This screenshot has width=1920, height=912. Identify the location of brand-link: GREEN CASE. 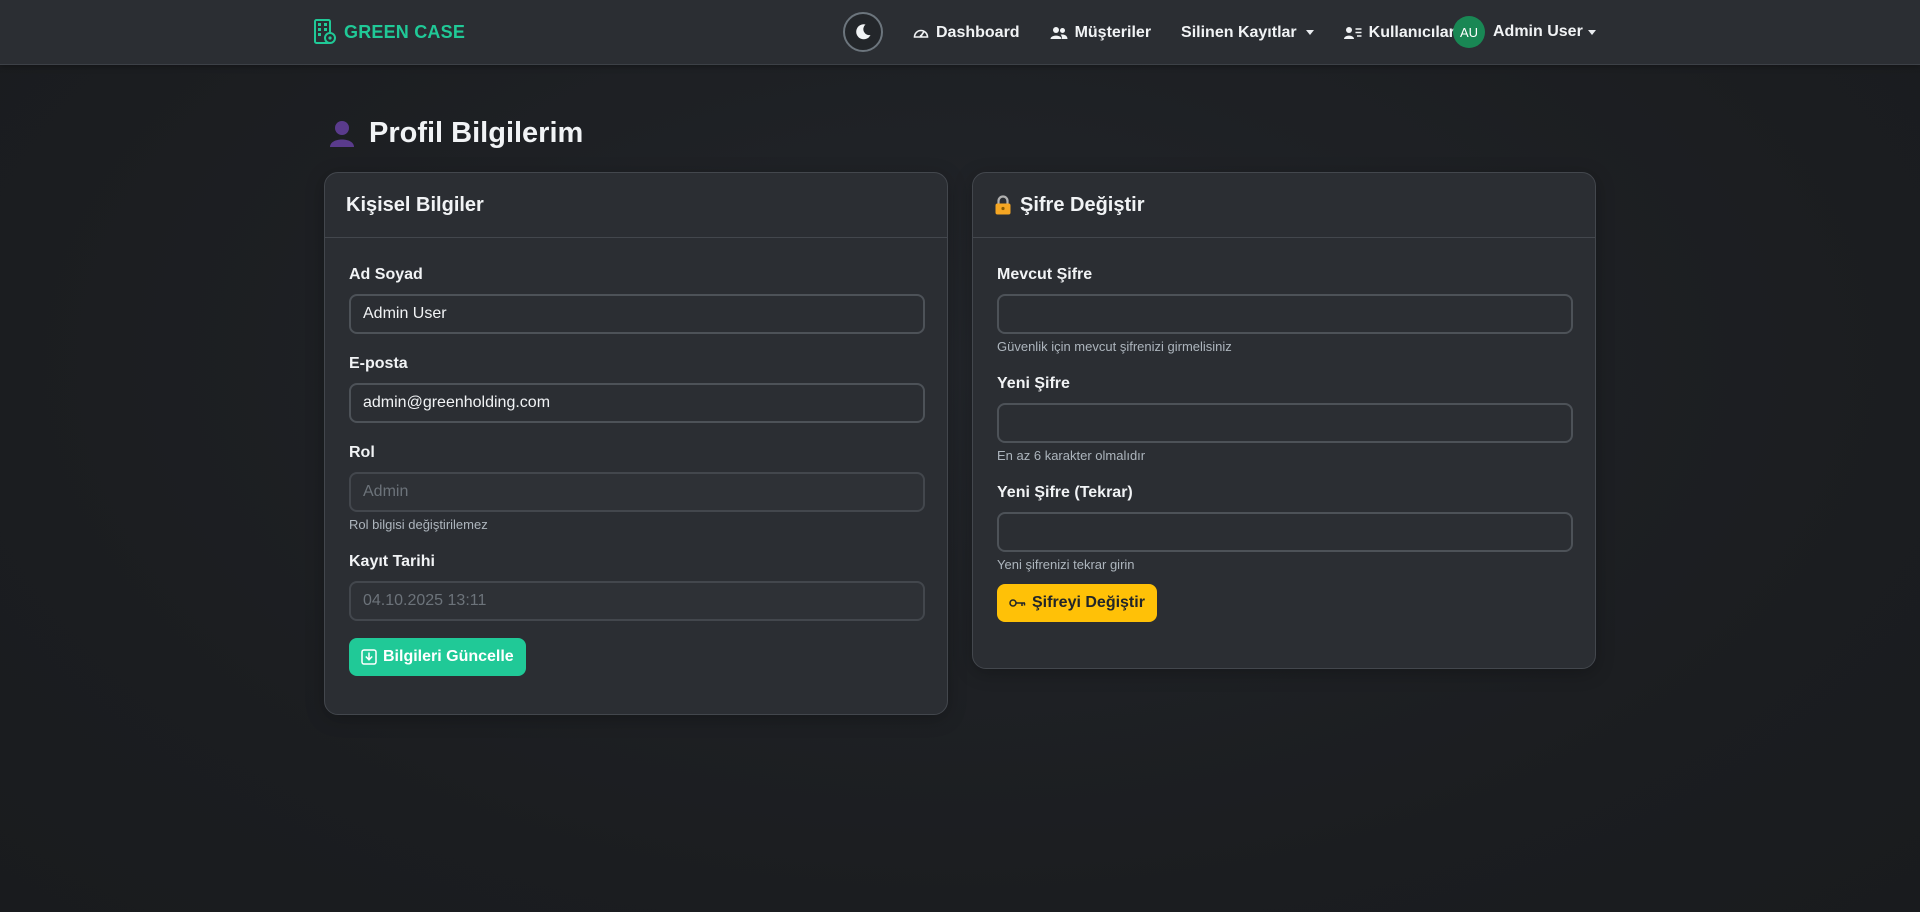
(389, 32).